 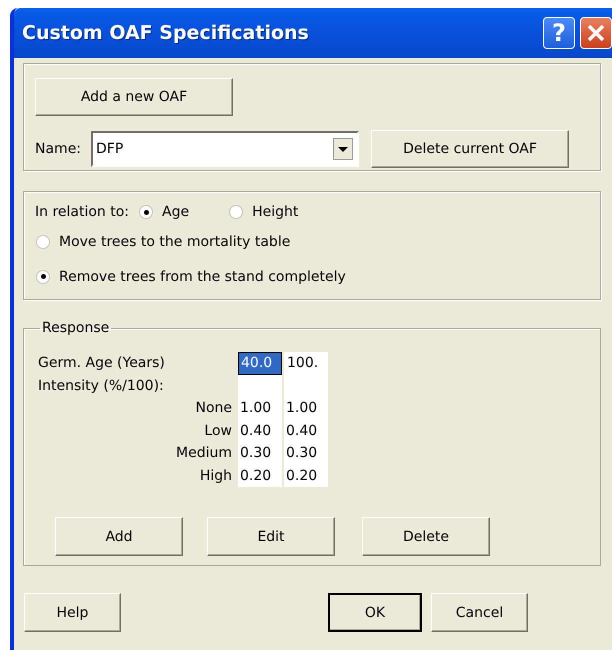 I want to click on row-label: Medium, so click(x=203, y=453).